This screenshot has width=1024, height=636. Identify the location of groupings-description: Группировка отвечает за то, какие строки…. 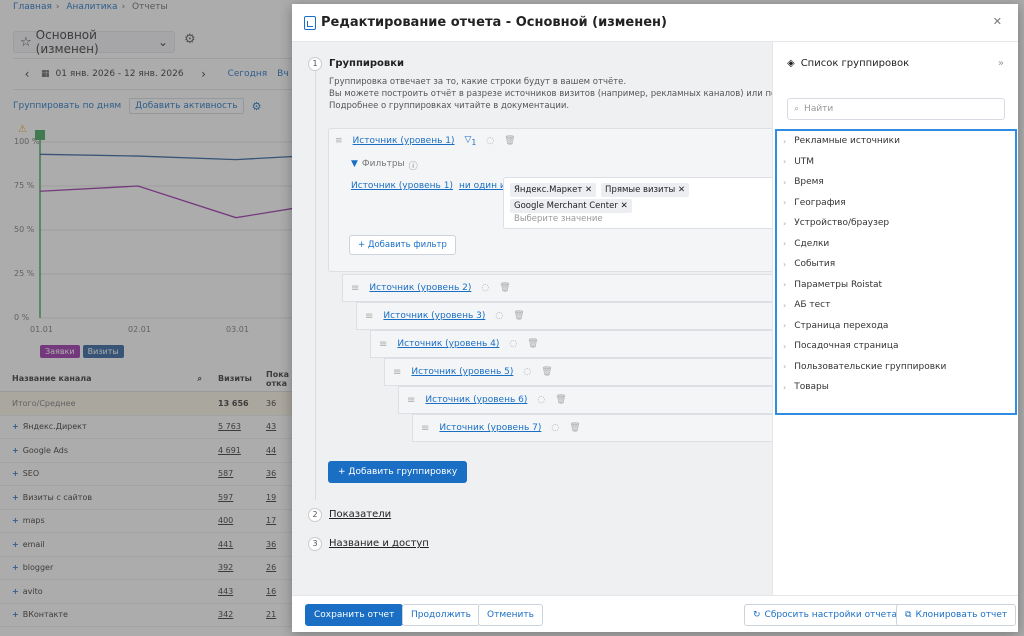
(550, 94).